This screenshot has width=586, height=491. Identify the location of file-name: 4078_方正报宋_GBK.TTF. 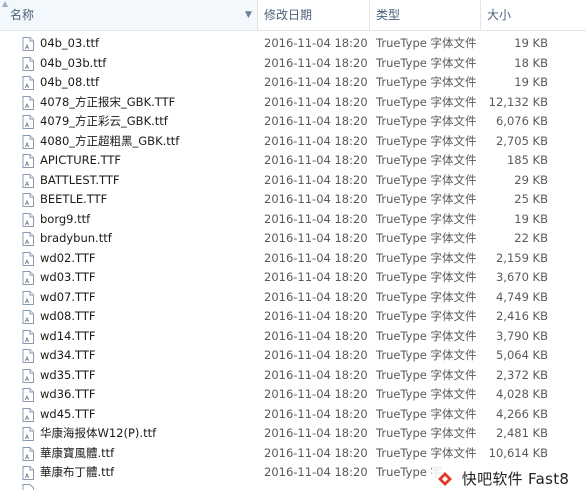
(108, 101).